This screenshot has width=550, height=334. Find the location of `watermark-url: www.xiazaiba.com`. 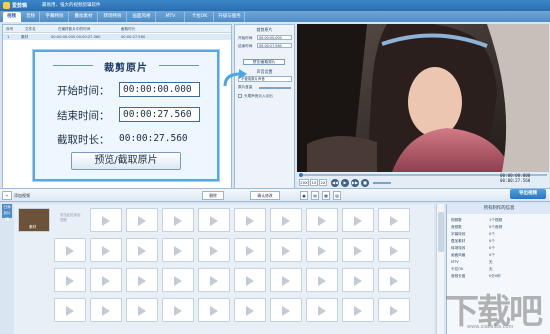

watermark-url: www.xiazaiba.com is located at coordinates (490, 327).